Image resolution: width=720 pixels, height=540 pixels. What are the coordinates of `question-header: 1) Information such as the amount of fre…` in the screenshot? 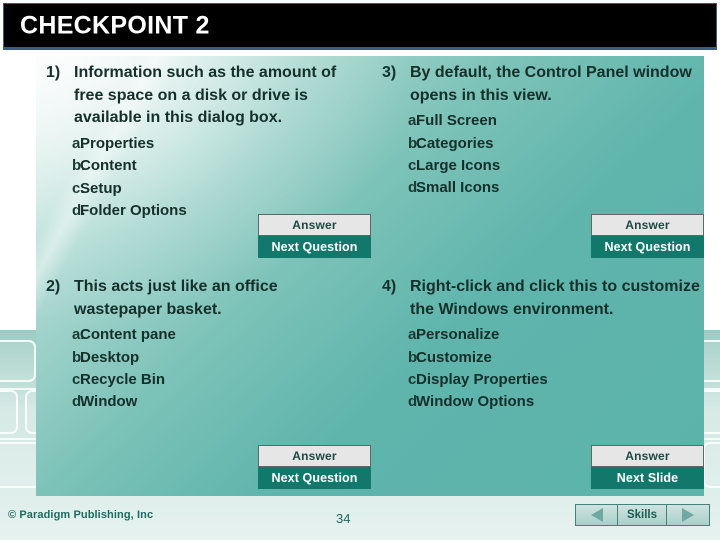 It's located at (205, 96).